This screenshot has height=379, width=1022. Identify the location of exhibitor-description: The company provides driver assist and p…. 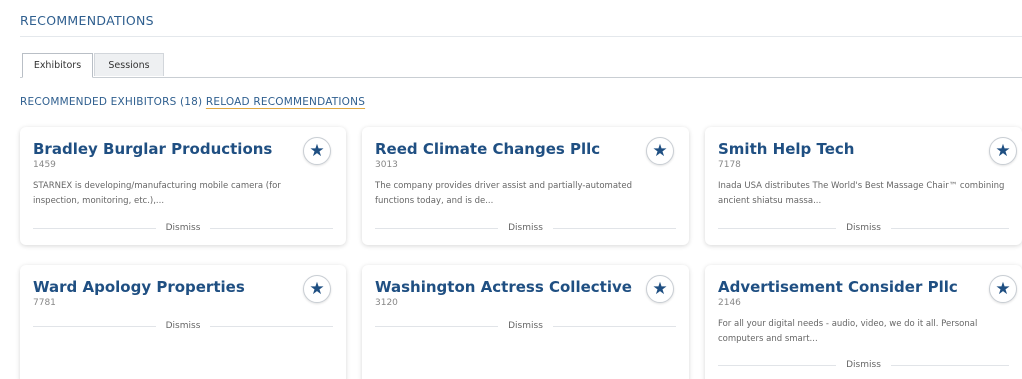
(503, 193).